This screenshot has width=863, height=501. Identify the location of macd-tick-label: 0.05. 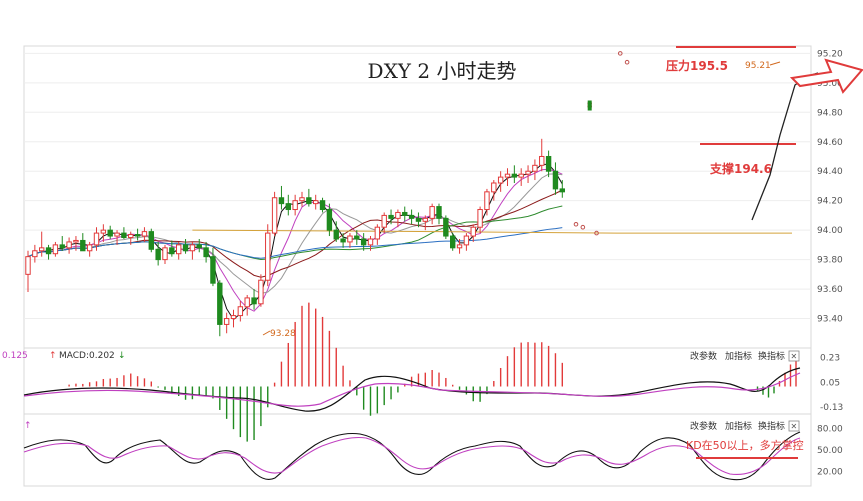
(830, 383).